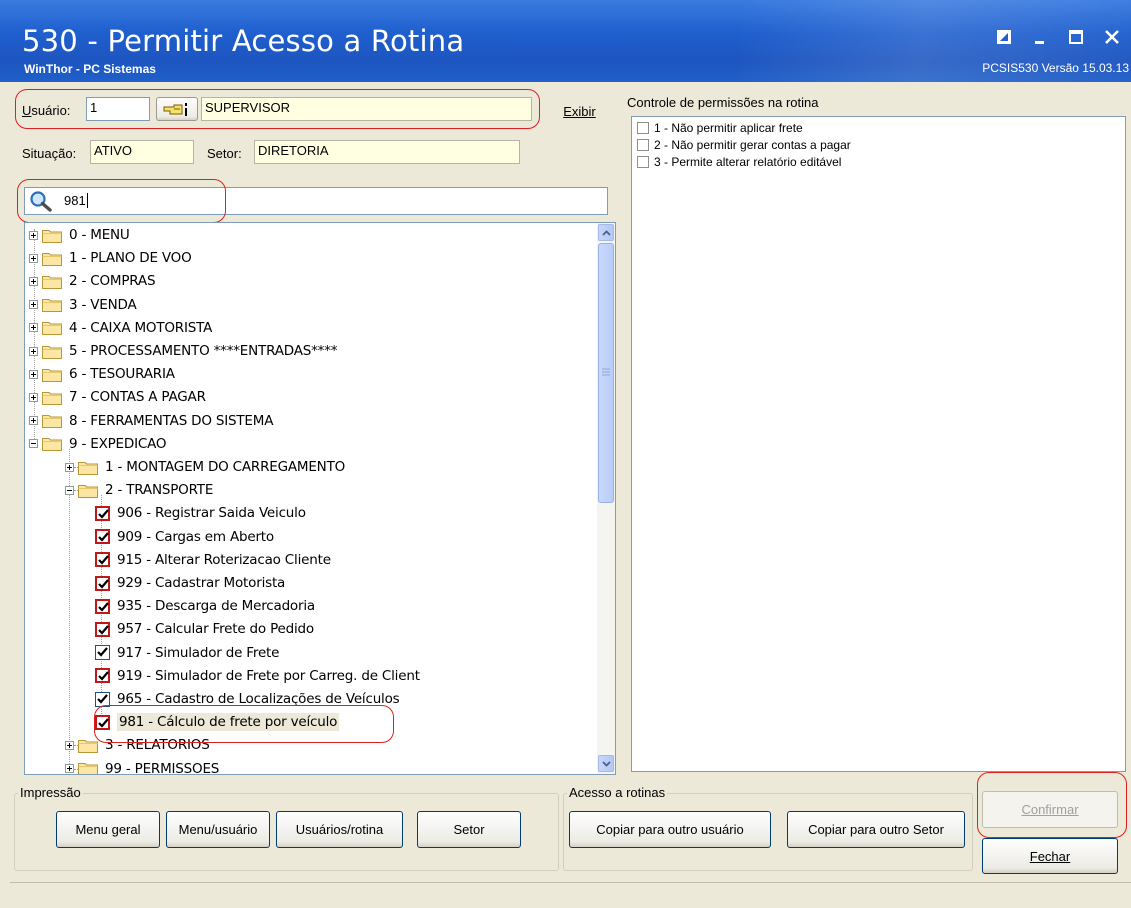 The width and height of the screenshot is (1131, 908). What do you see at coordinates (1050, 856) in the screenshot?
I see `close-button: Fechar` at bounding box center [1050, 856].